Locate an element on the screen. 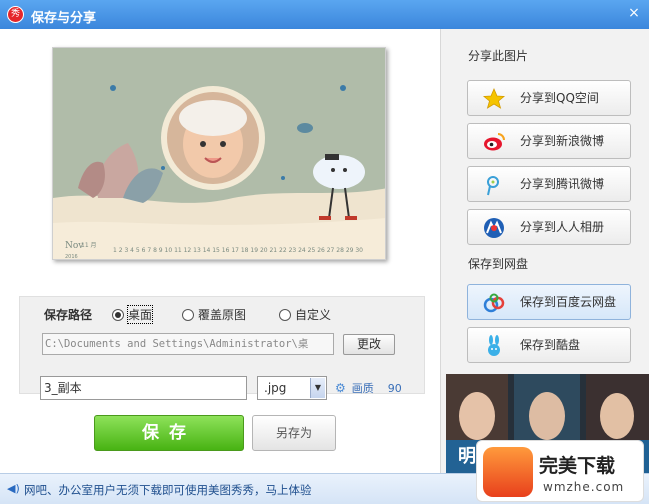 The width and height of the screenshot is (649, 504). share-weibo-button: 分享到新浪微博 is located at coordinates (549, 141).